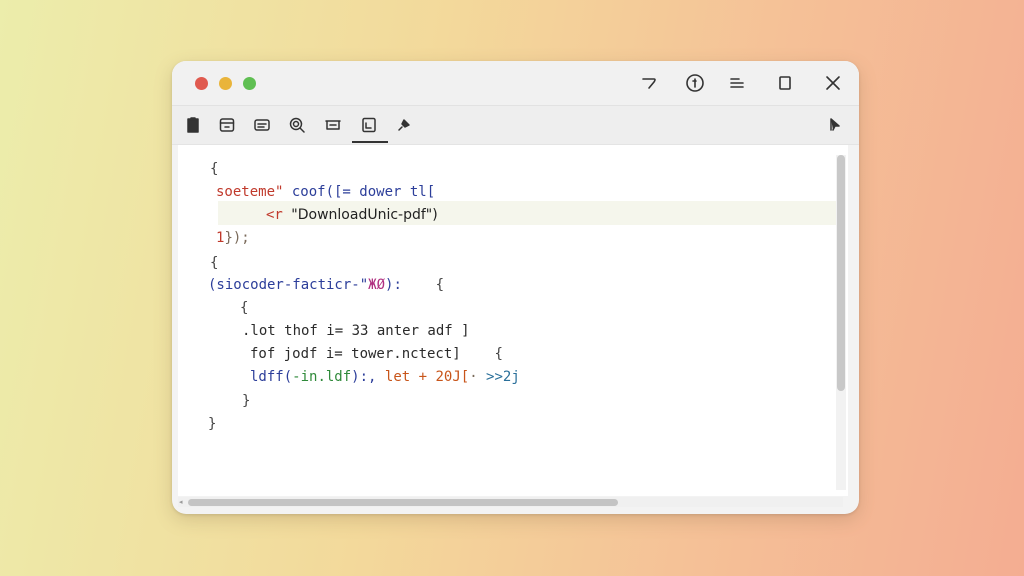 The image size is (1024, 576). What do you see at coordinates (835, 125) in the screenshot?
I see `pointer-cursor-icon` at bounding box center [835, 125].